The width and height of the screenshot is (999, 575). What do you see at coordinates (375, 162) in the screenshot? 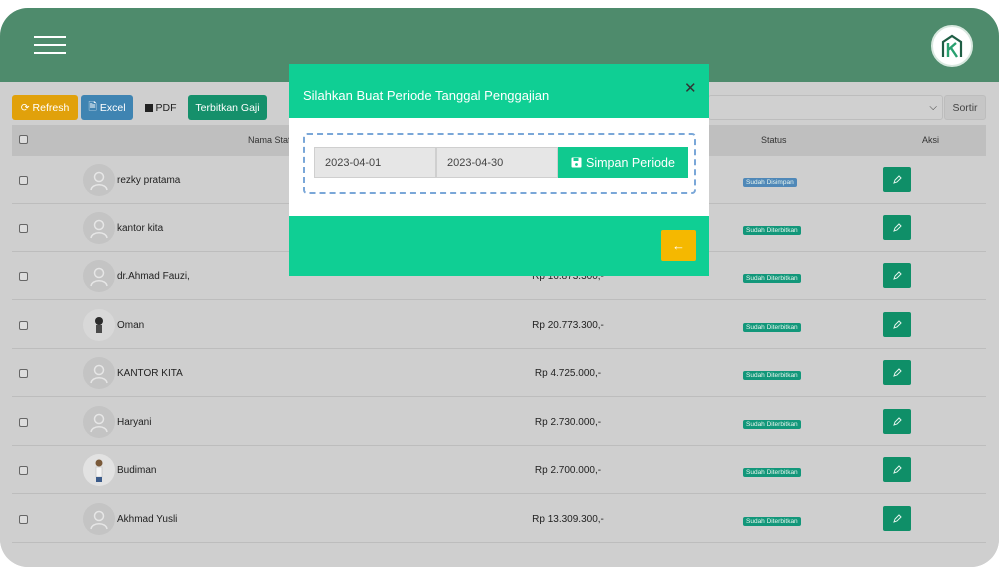
I see `start-date-input: 2023-04-01` at bounding box center [375, 162].